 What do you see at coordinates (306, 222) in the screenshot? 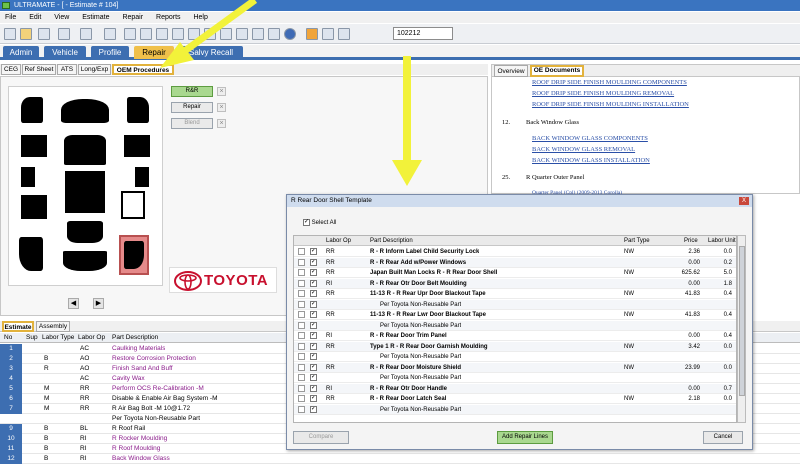
I see `select-all-checkbox: ✓` at bounding box center [306, 222].